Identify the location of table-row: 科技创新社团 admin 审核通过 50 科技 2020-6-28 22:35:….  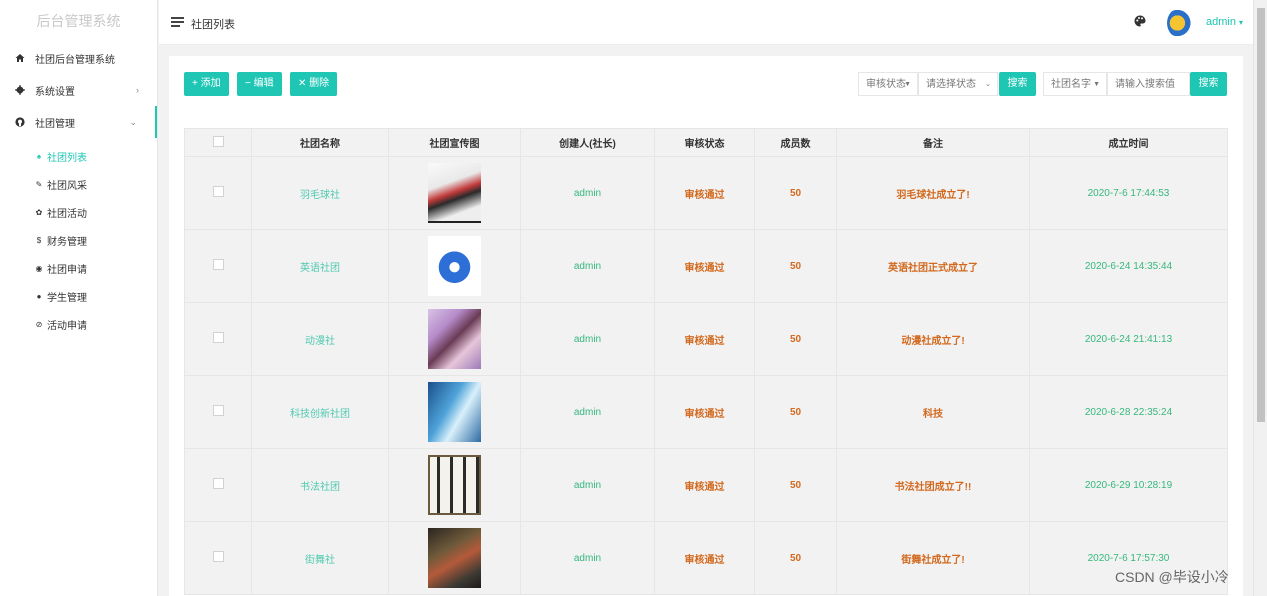
(706, 412).